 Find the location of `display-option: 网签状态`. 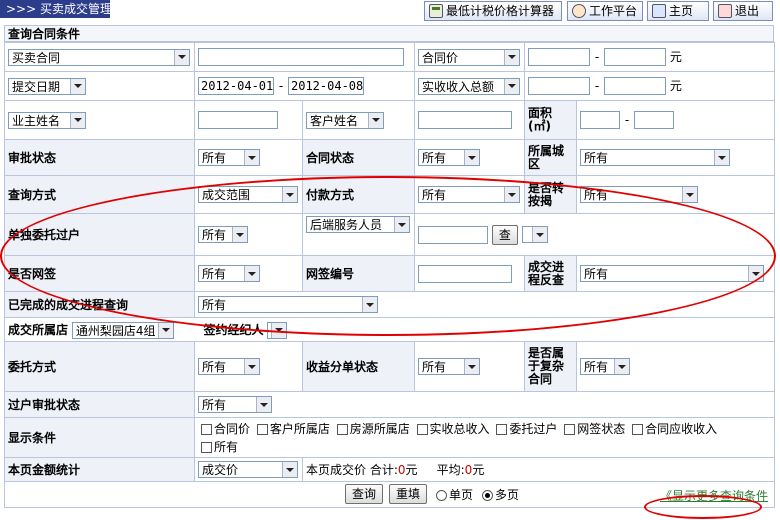

display-option: 网签状态 is located at coordinates (593, 429).